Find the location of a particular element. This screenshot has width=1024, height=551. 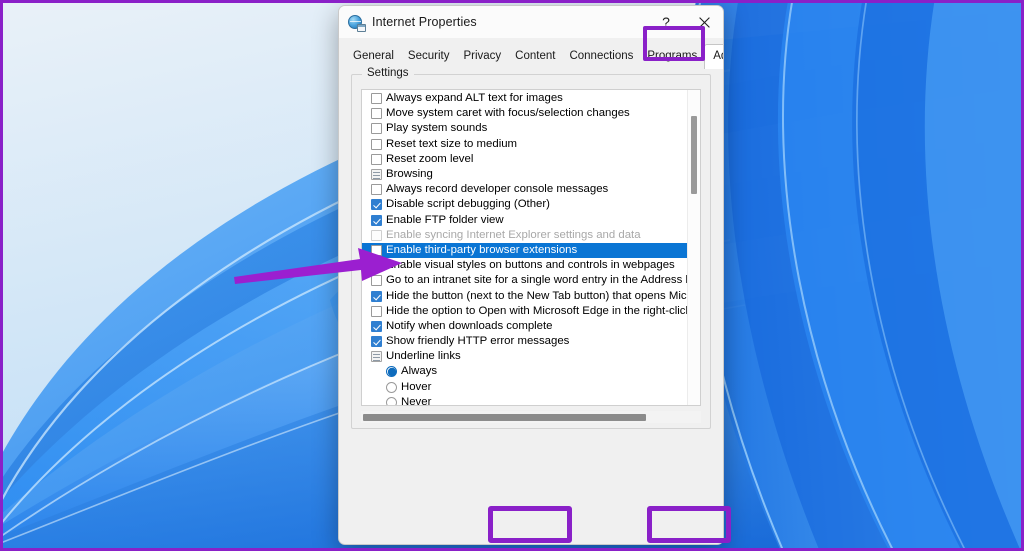

settings-list-item: Disable script debugging (Other) is located at coordinates (531, 204).